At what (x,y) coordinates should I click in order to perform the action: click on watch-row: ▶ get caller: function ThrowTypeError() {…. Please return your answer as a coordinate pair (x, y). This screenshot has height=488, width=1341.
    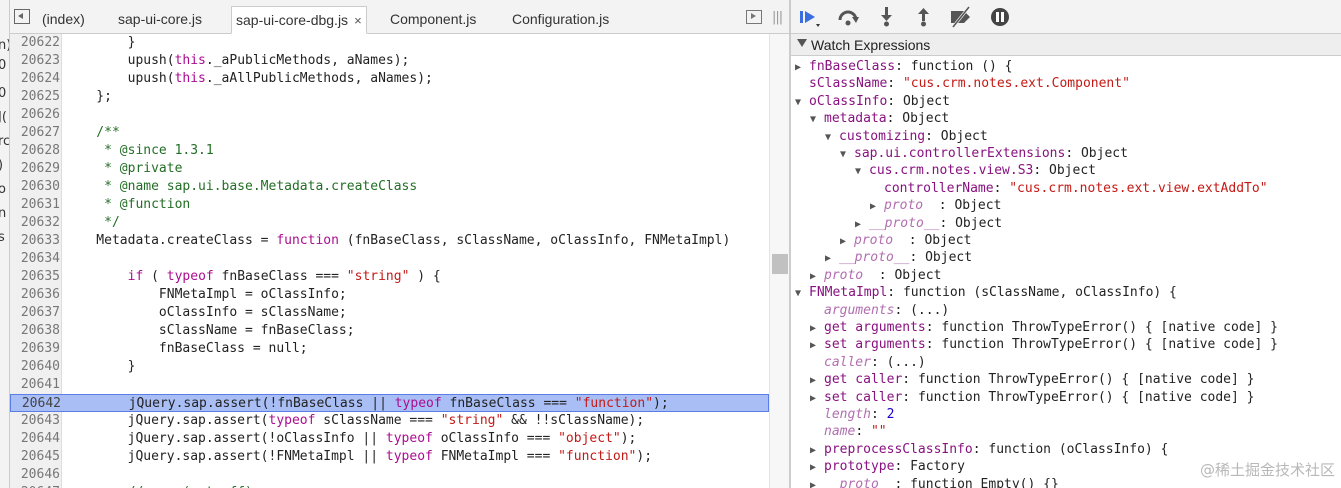
    Looking at the image, I should click on (1032, 379).